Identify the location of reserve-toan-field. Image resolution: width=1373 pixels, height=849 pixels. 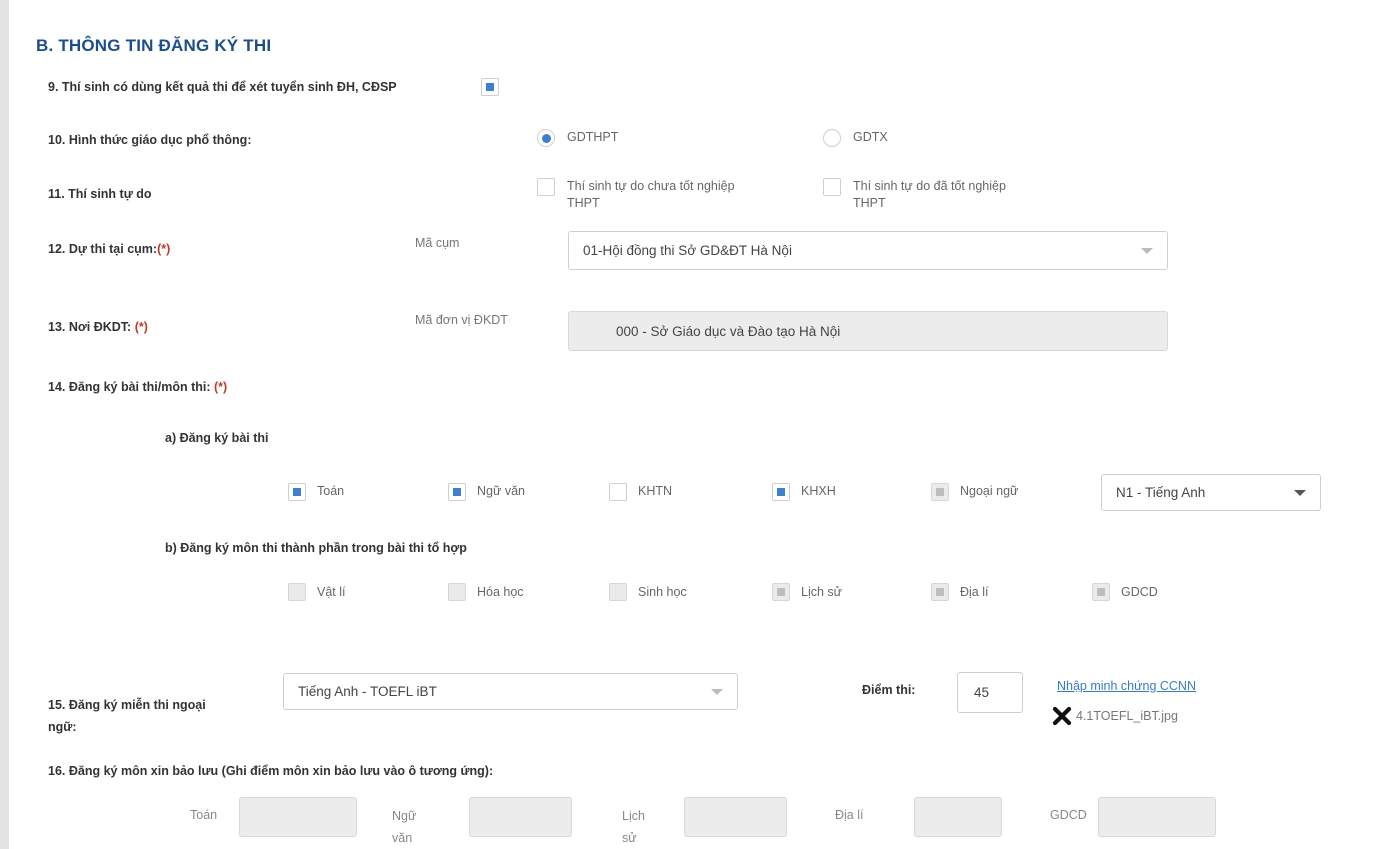
(298, 817).